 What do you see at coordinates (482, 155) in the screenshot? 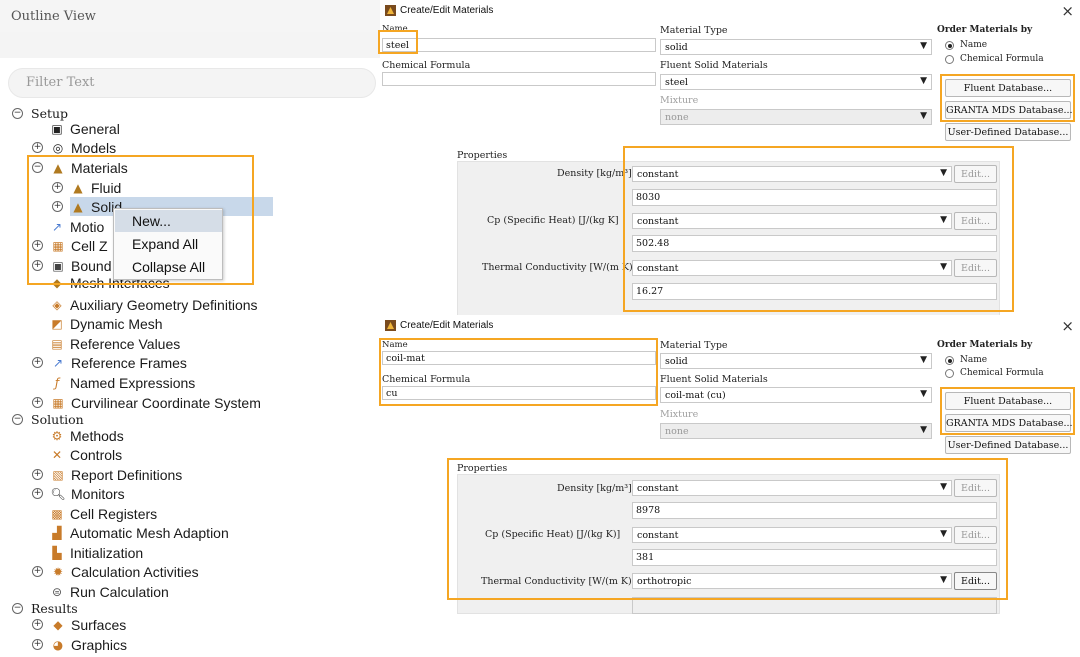
I see `properties-label: Properties` at bounding box center [482, 155].